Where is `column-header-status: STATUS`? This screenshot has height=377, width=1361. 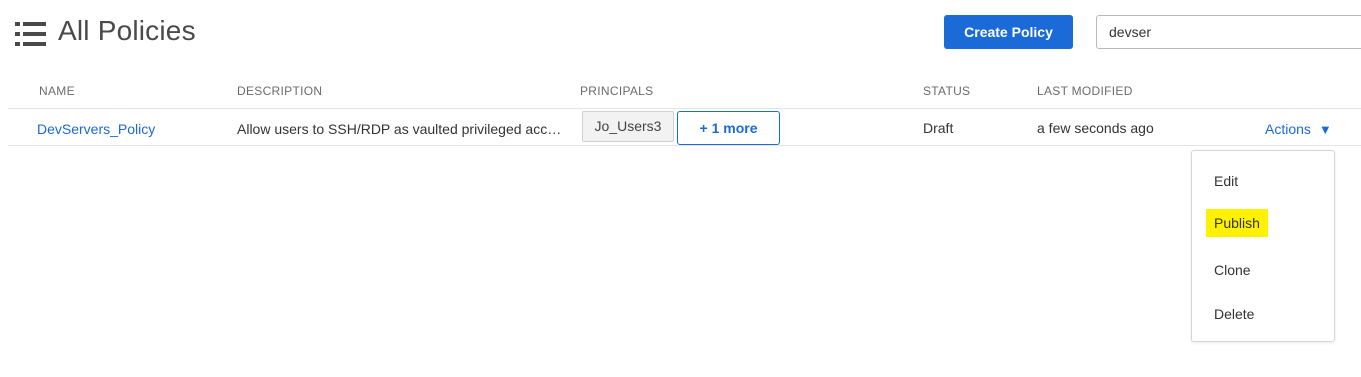
column-header-status: STATUS is located at coordinates (947, 91).